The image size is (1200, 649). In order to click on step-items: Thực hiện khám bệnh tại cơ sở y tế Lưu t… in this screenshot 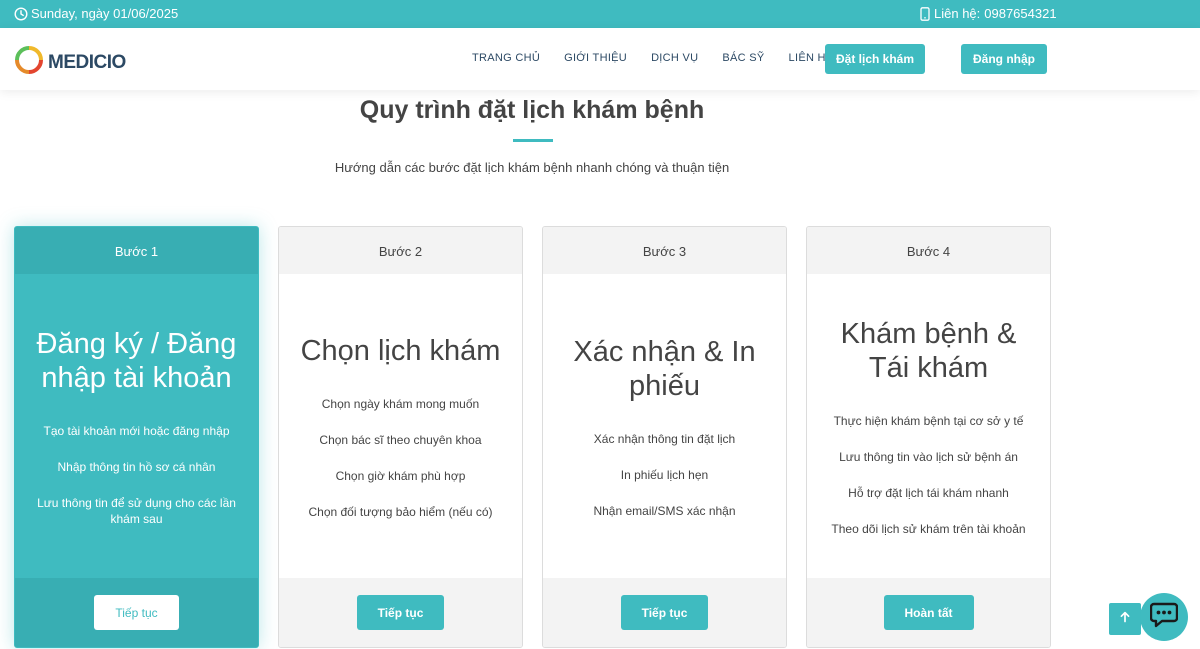, I will do `click(928, 475)`.